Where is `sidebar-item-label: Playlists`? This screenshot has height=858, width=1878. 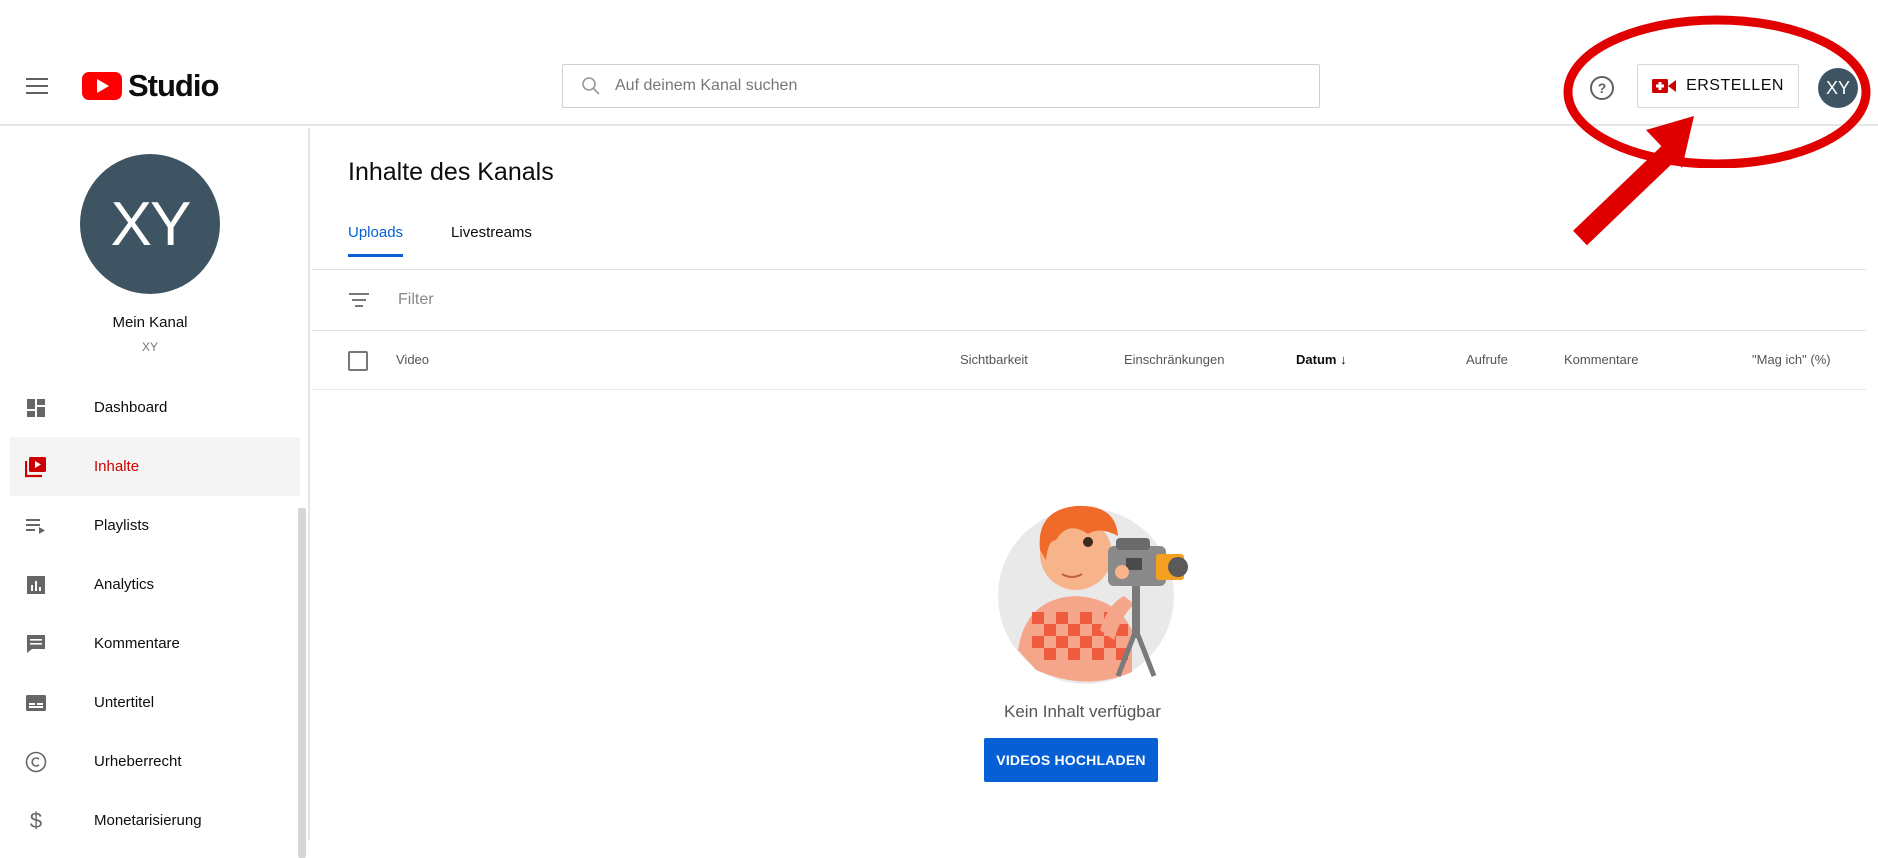 sidebar-item-label: Playlists is located at coordinates (122, 525).